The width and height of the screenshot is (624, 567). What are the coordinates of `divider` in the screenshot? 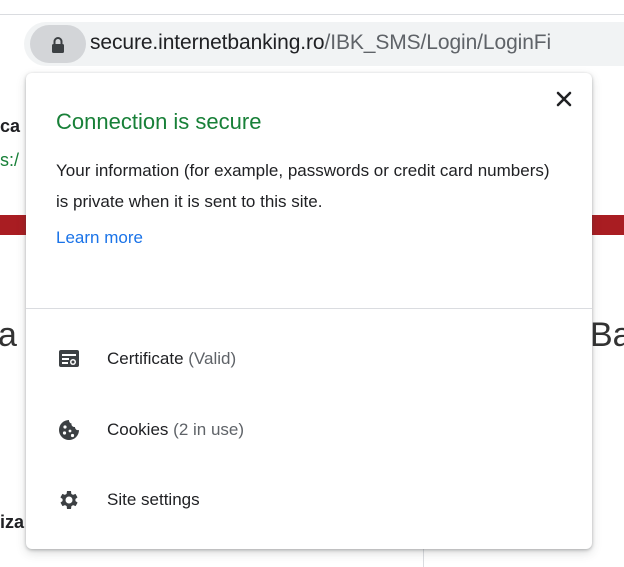 It's located at (309, 308).